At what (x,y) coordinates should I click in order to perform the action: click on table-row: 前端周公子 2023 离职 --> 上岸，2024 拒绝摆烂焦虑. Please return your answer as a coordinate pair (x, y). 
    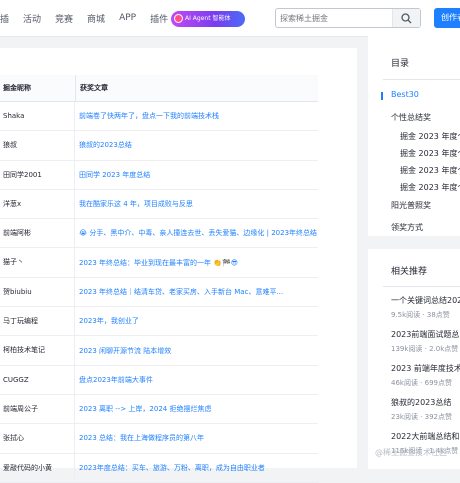
    Looking at the image, I should click on (159, 409).